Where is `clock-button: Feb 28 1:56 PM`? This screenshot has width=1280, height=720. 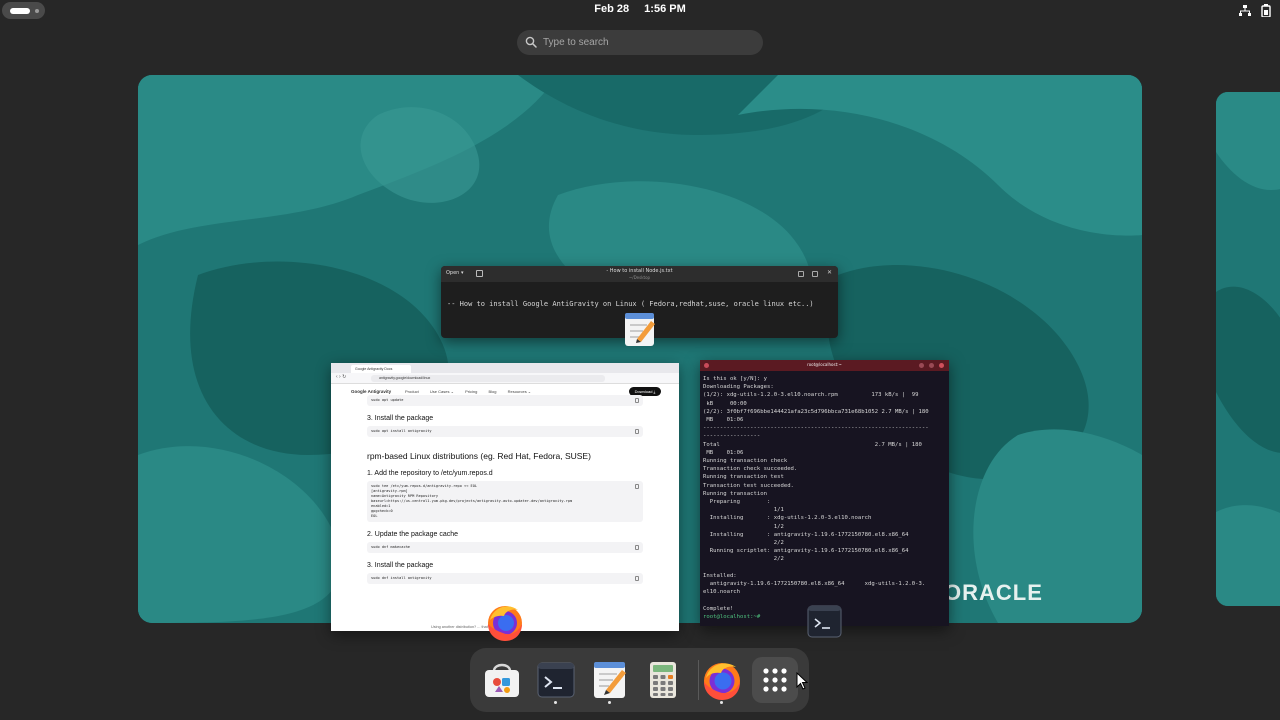 clock-button: Feb 28 1:56 PM is located at coordinates (640, 9).